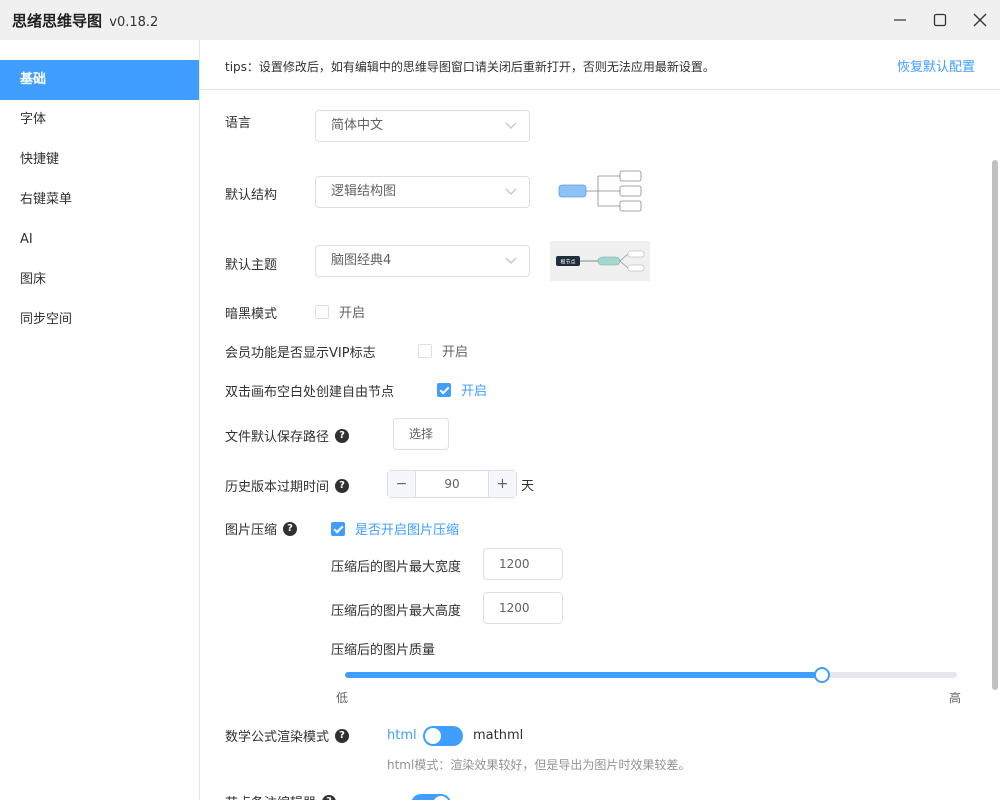  What do you see at coordinates (99, 240) in the screenshot?
I see `sidebar-item-ai: AI` at bounding box center [99, 240].